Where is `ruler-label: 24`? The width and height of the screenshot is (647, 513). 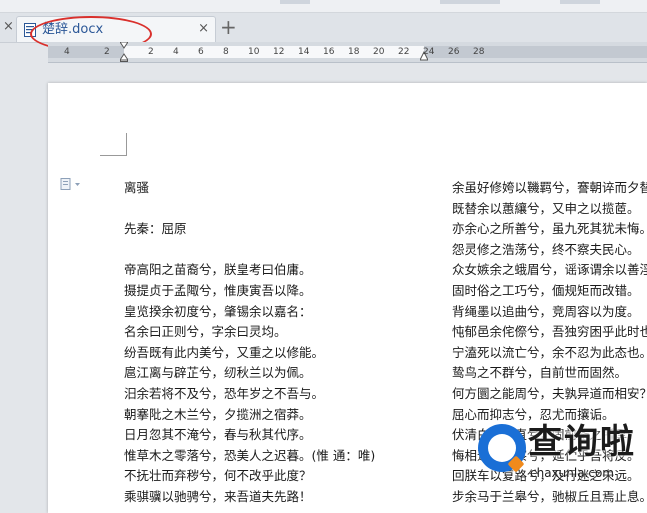
ruler-label: 24 is located at coordinates (429, 52).